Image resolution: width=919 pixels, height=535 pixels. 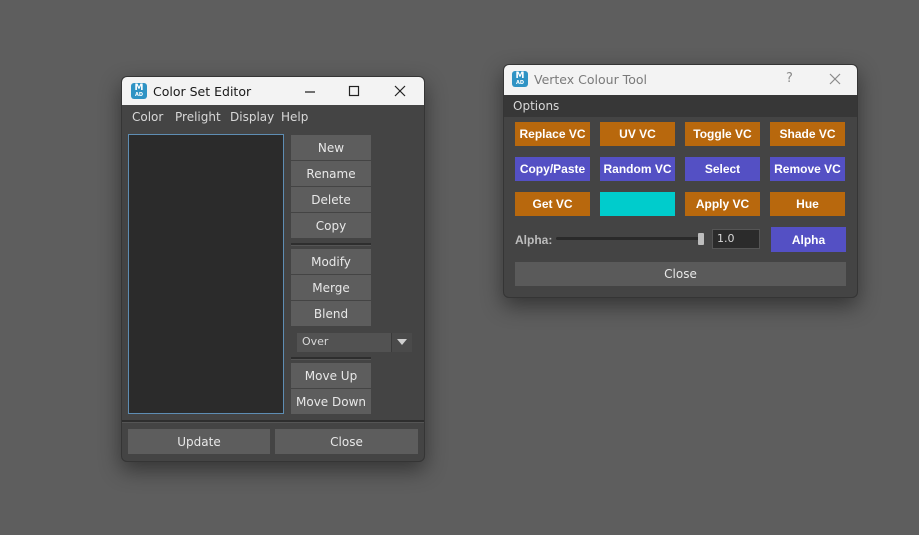 I want to click on update-button: Update, so click(x=199, y=441).